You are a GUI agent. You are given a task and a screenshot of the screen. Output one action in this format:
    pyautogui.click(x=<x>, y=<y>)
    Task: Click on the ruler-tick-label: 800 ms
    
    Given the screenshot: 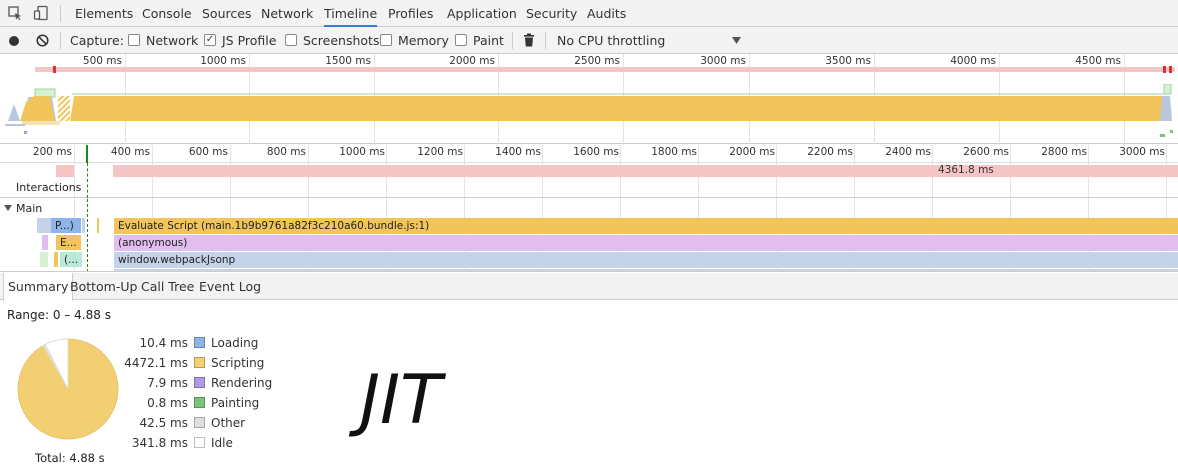 What is the action you would take?
    pyautogui.click(x=286, y=152)
    